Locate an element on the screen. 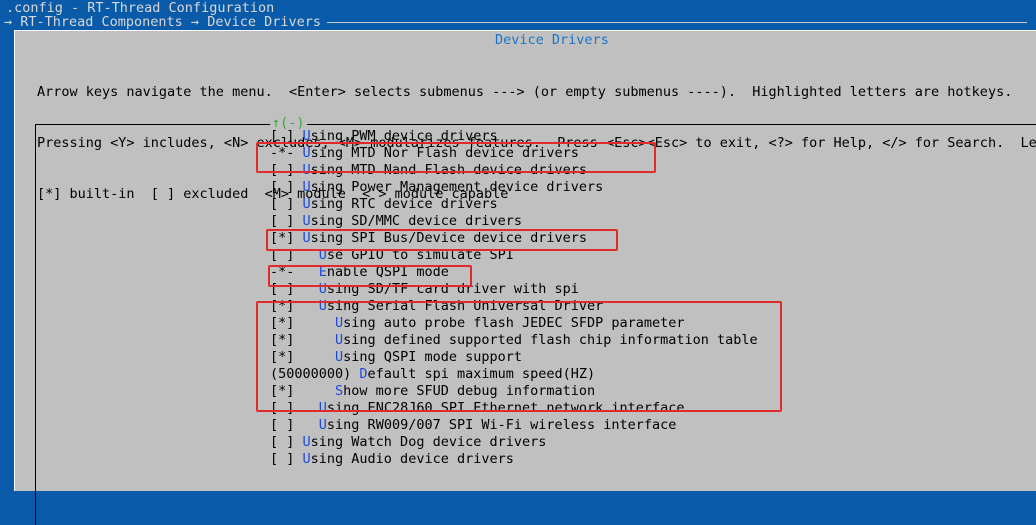 The height and width of the screenshot is (525, 1036). breadcrumb-rule is located at coordinates (676, 22).